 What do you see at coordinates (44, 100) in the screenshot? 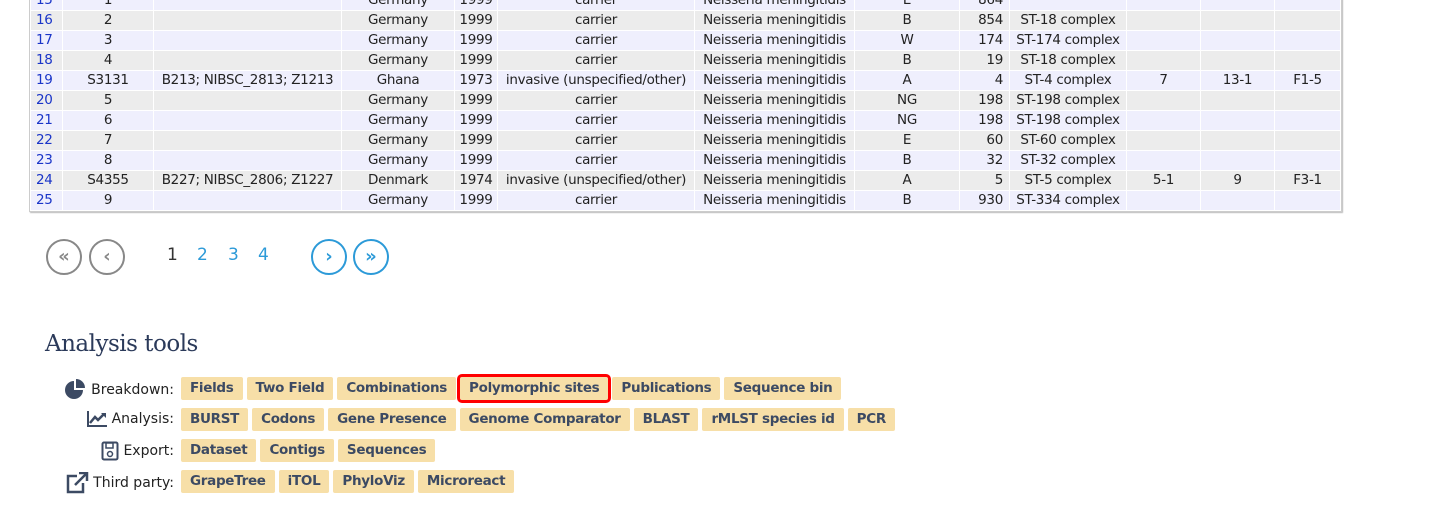
I see `isolate-id-link: 20` at bounding box center [44, 100].